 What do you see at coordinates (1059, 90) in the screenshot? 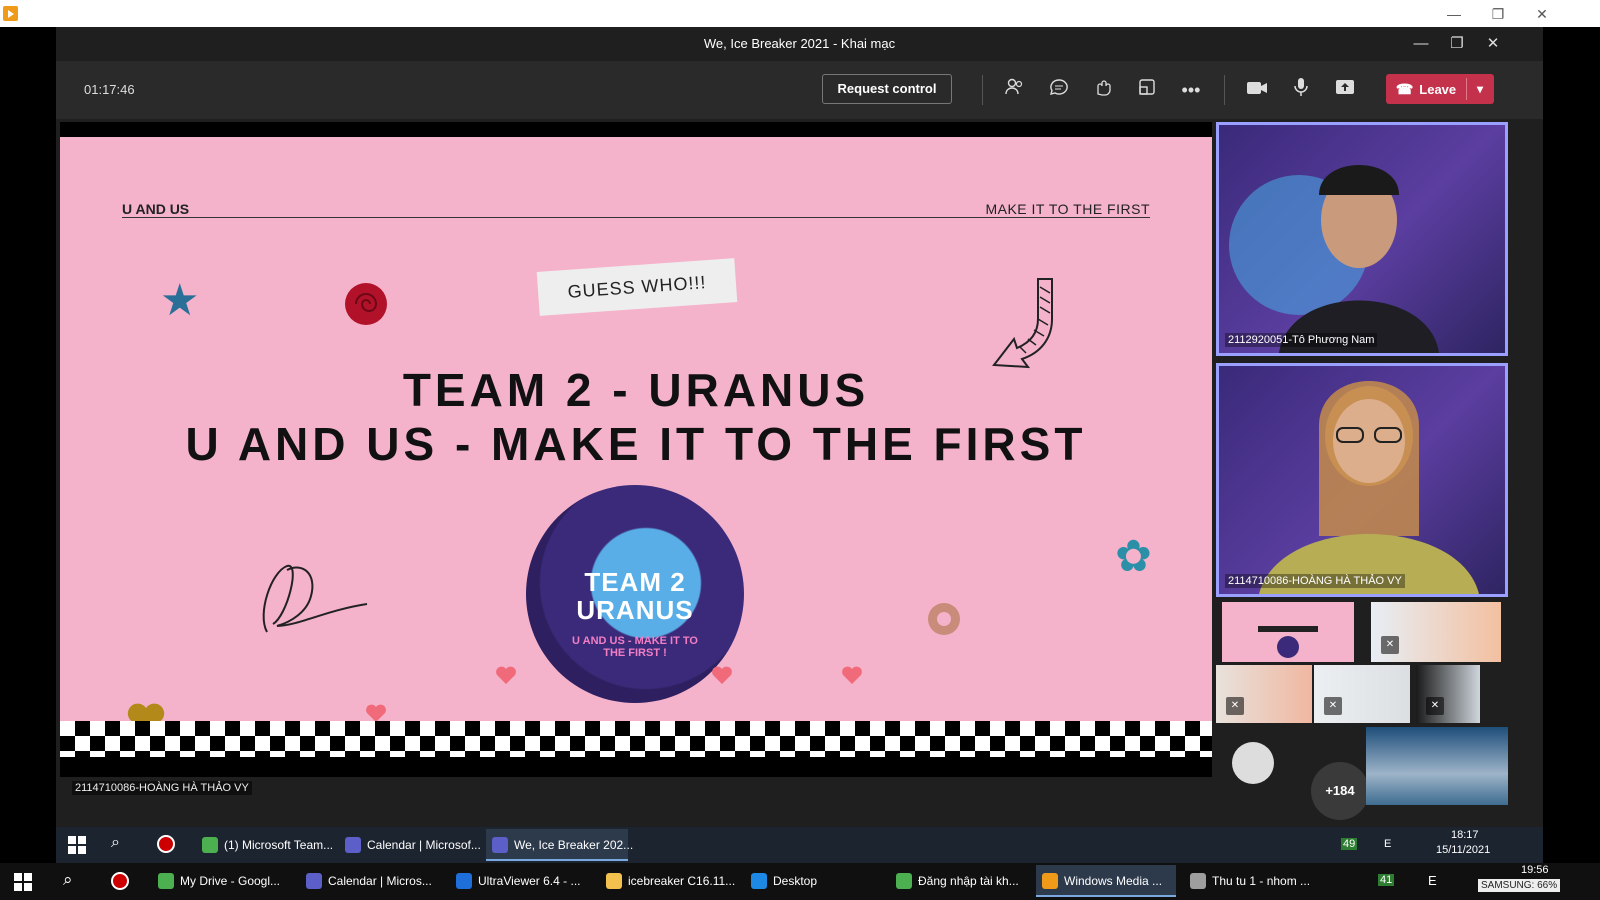
I see `chat-icon` at bounding box center [1059, 90].